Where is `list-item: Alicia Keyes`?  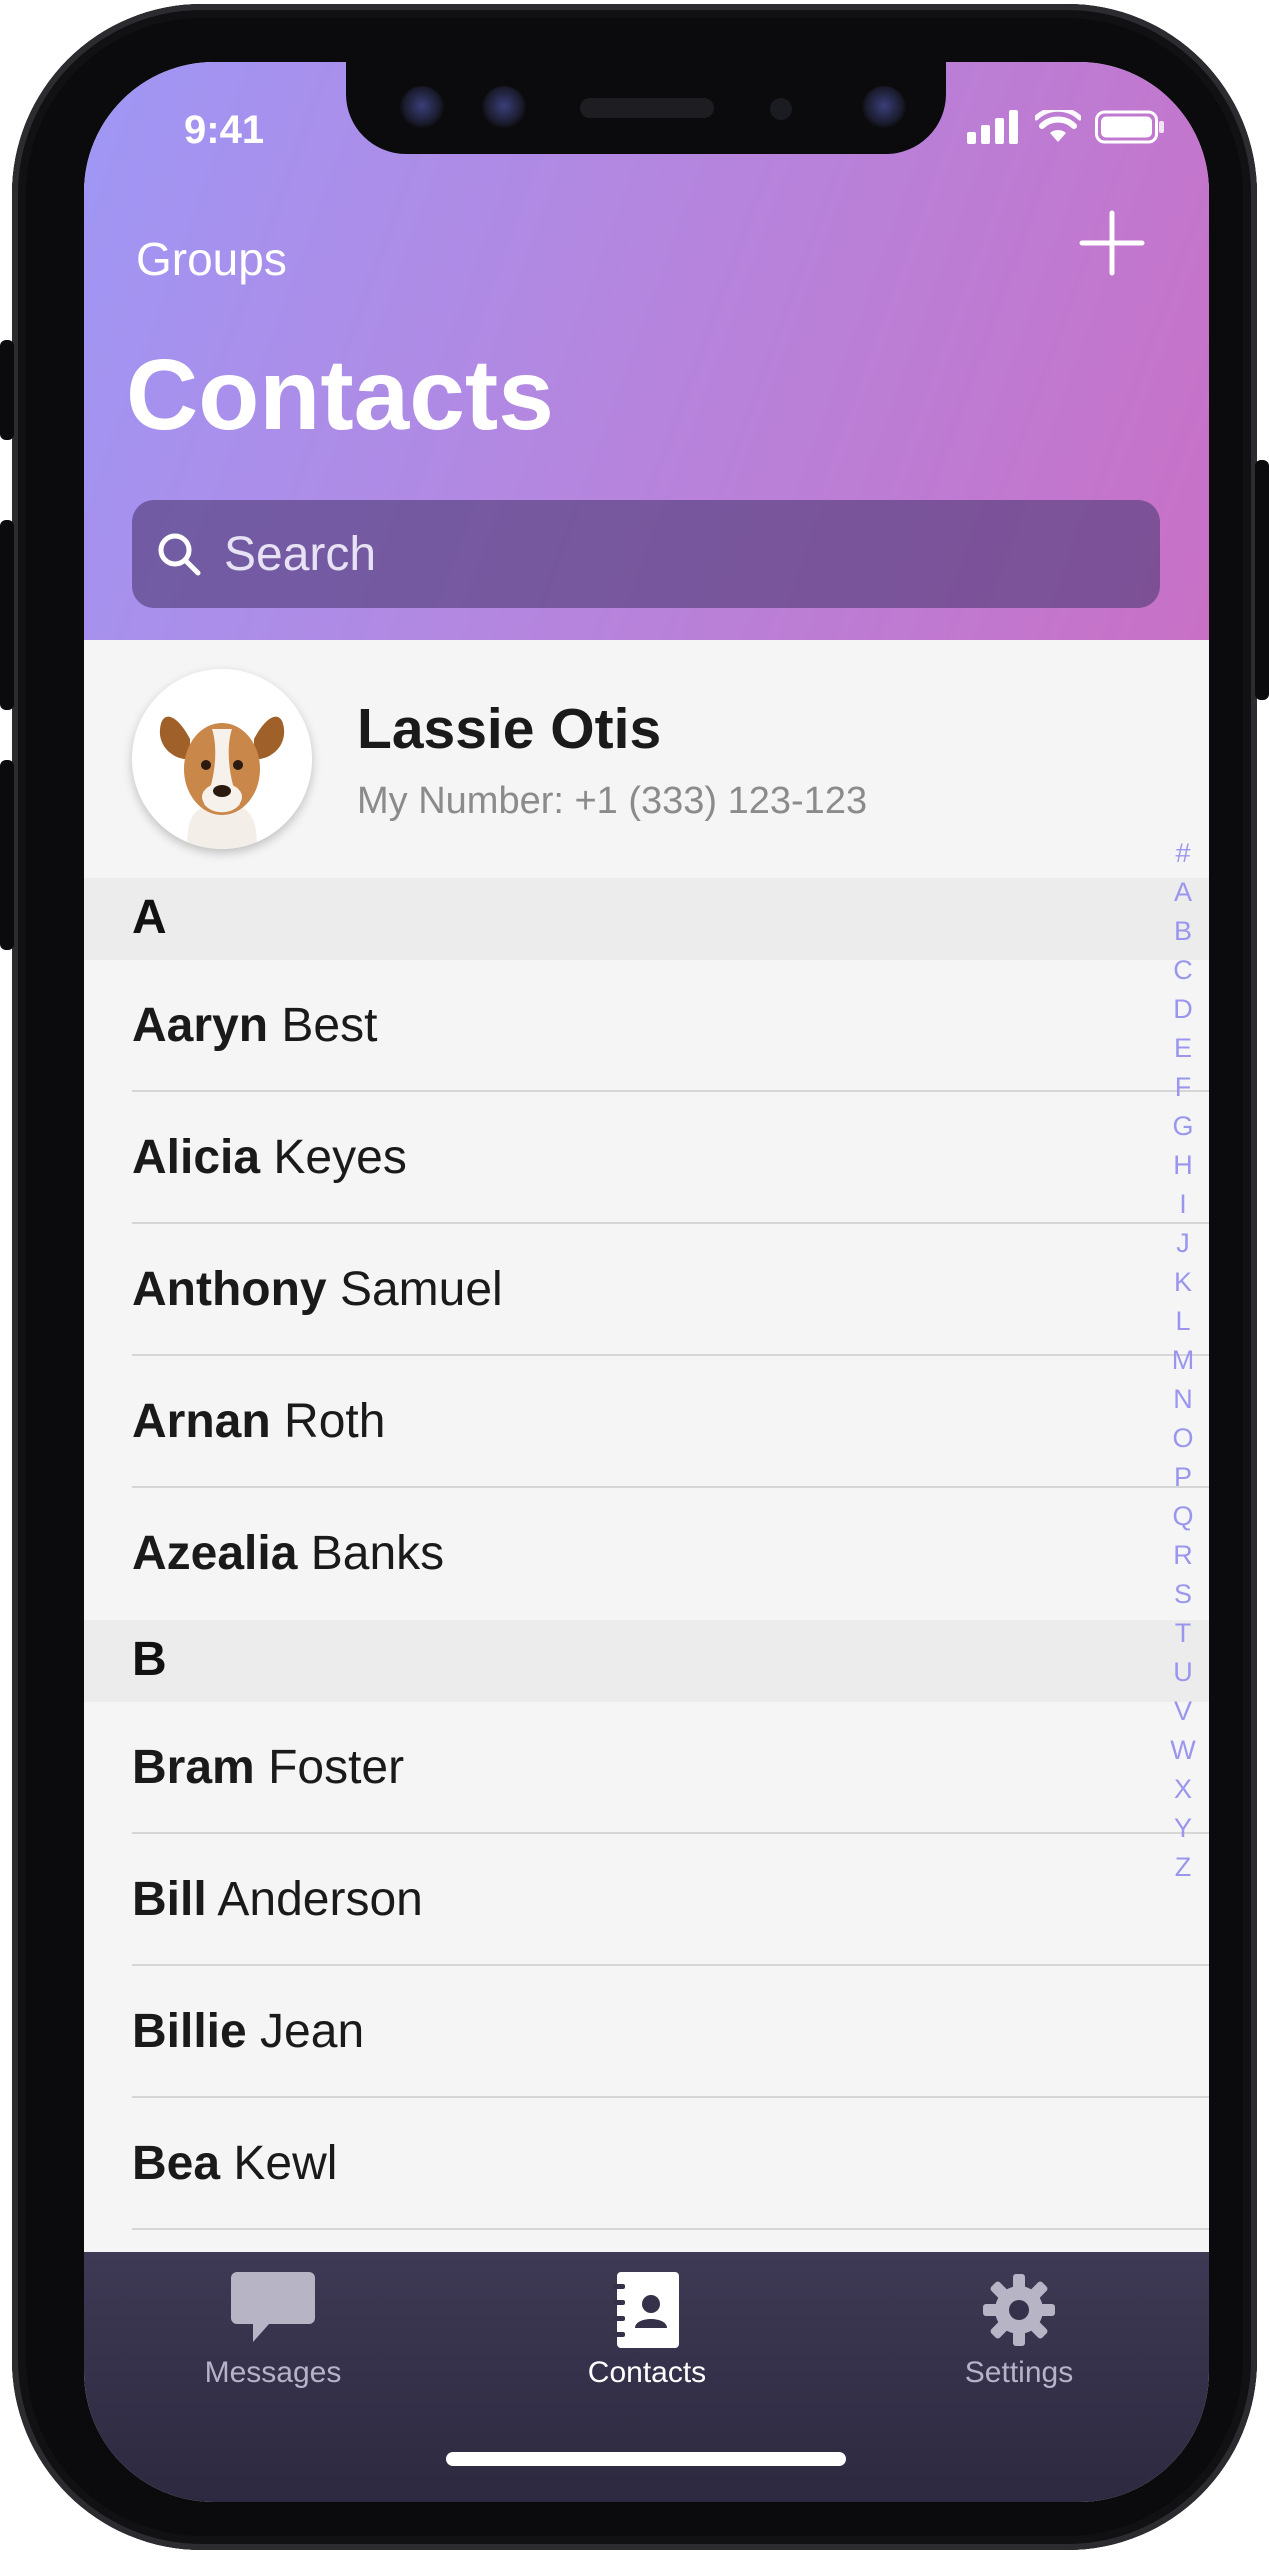 list-item: Alicia Keyes is located at coordinates (646, 1158).